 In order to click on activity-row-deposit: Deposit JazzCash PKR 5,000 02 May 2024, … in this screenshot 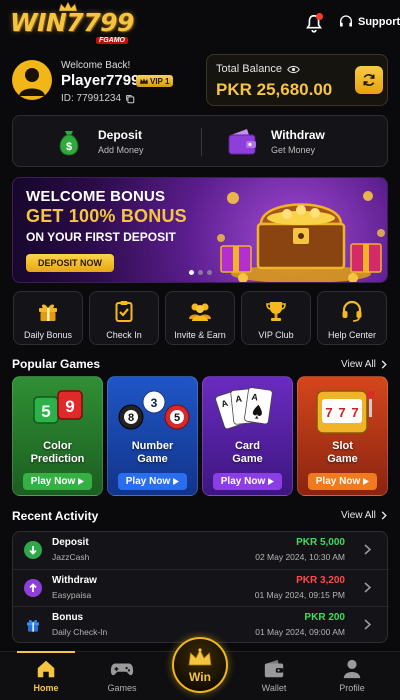, I will do `click(201, 550)`.